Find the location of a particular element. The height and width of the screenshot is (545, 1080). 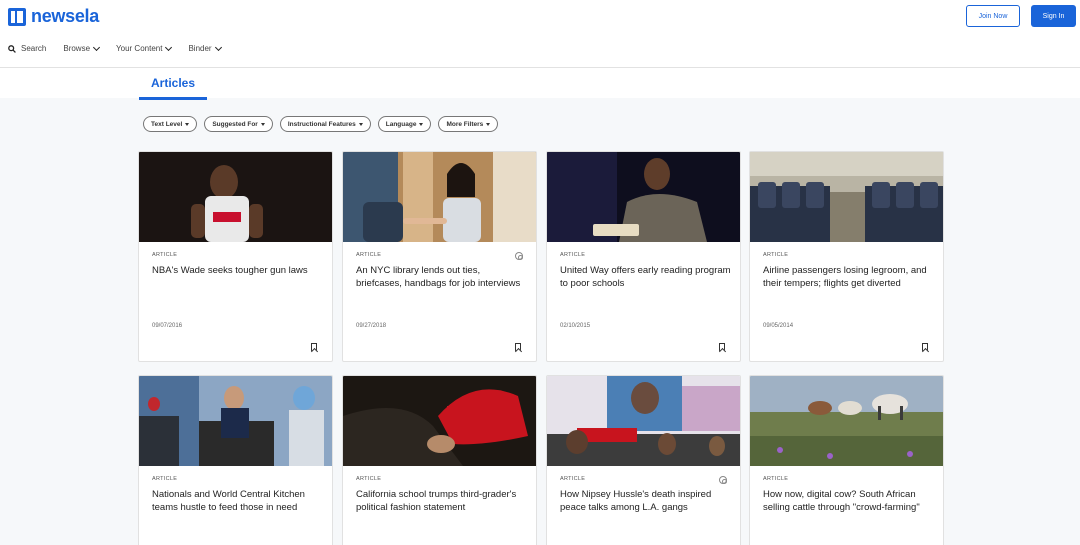

filter-language: Language is located at coordinates (404, 124).